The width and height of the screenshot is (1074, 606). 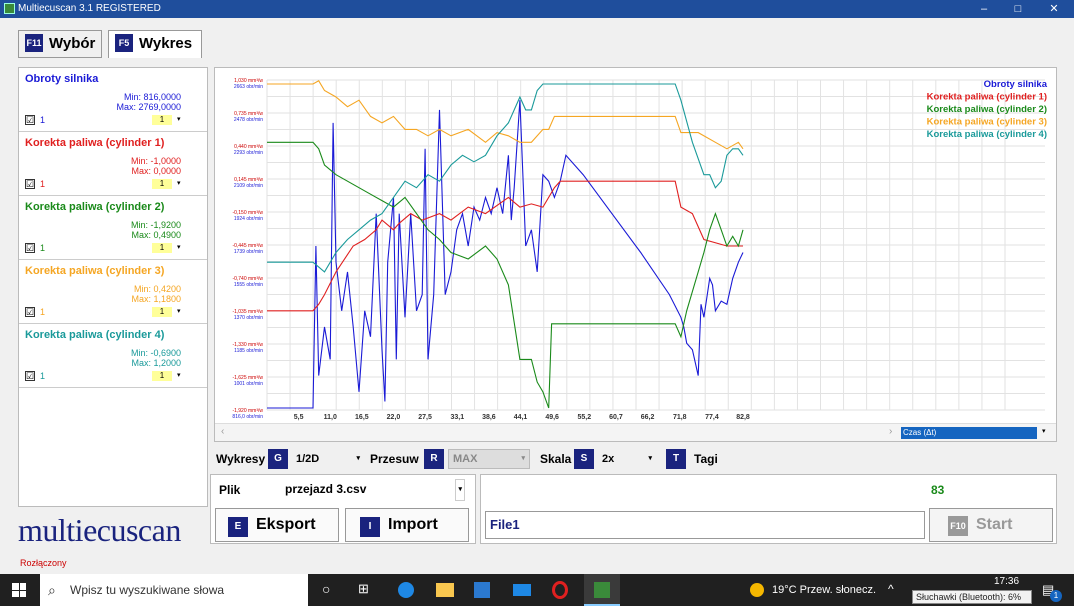 I want to click on legend-item: Korekta paliwa (cylinder 1), so click(x=987, y=97).